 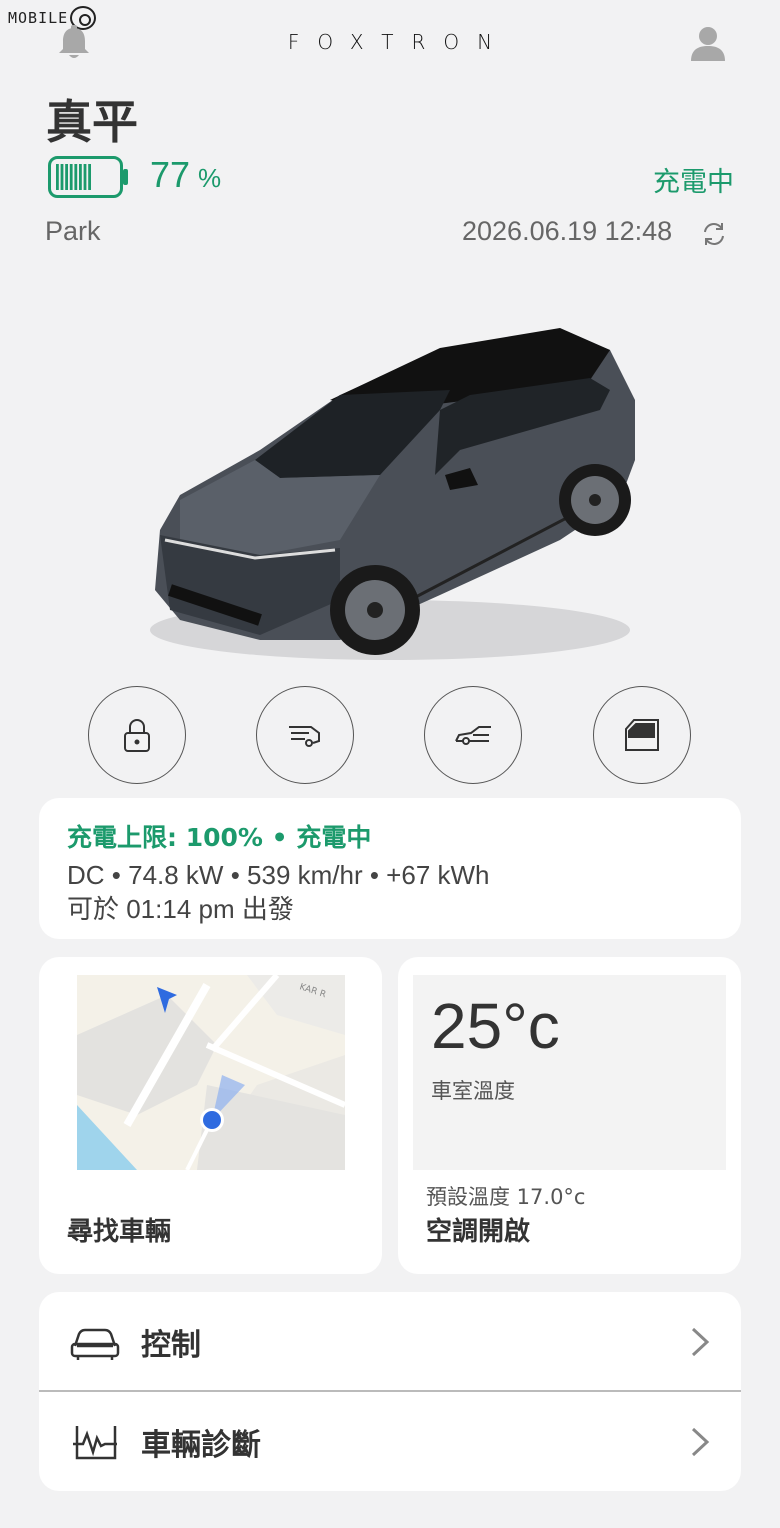 I want to click on preset-temperature: 預設溫度 17.0°c, so click(x=506, y=1197).